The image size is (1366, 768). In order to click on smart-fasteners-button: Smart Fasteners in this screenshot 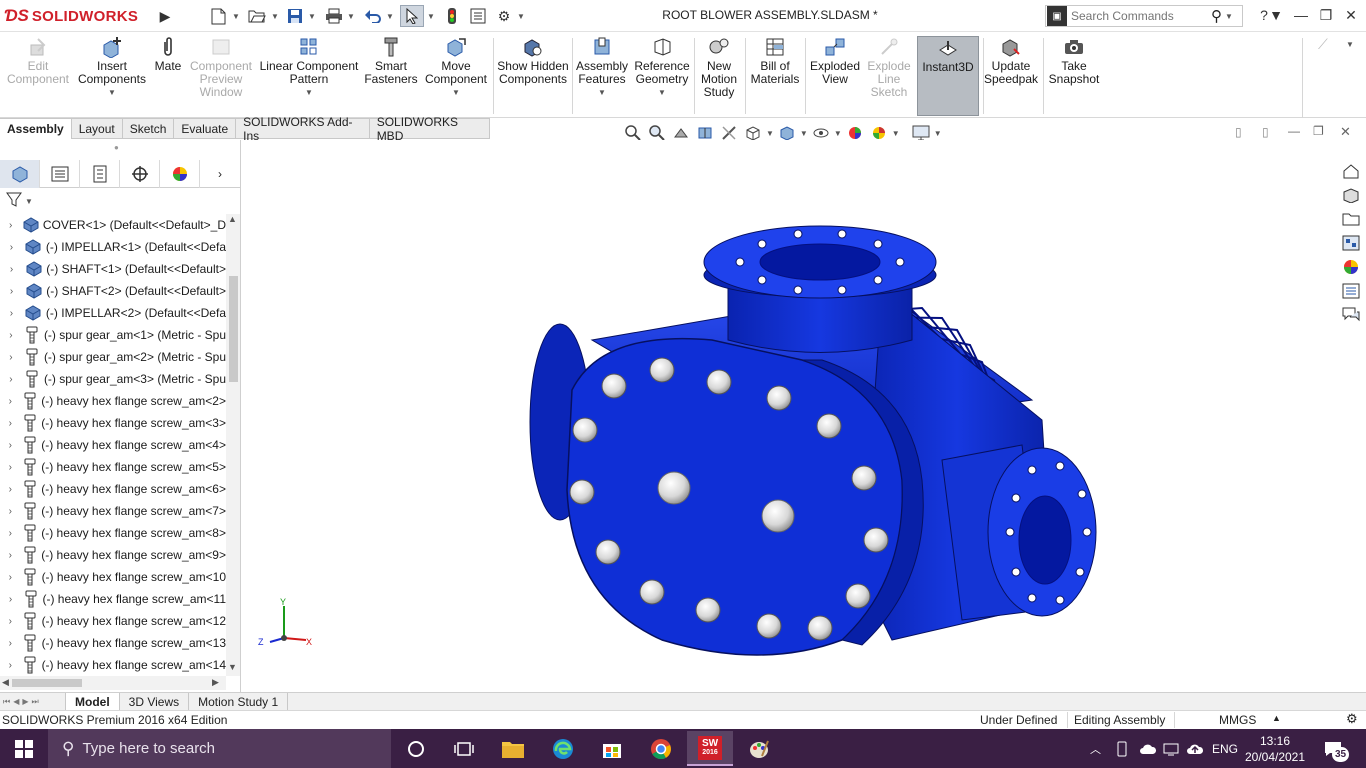, I will do `click(391, 76)`.